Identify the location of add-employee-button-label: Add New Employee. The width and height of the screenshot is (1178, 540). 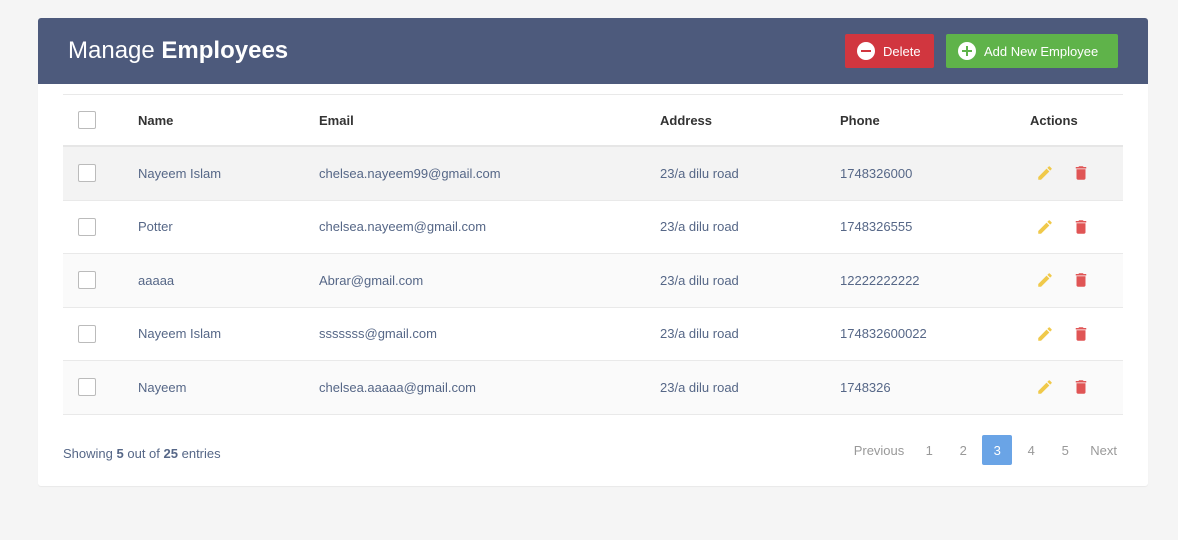
(1041, 51).